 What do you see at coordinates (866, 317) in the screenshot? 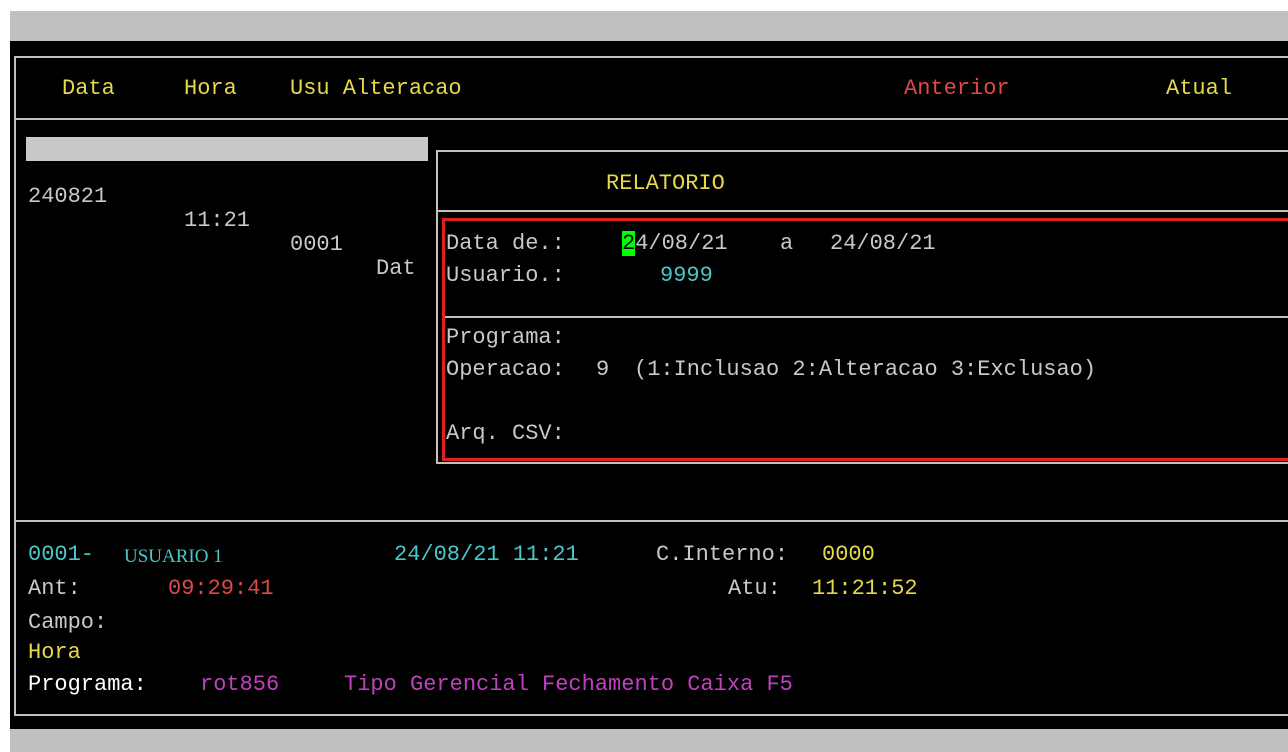
I see `dialog-csv-separator` at bounding box center [866, 317].